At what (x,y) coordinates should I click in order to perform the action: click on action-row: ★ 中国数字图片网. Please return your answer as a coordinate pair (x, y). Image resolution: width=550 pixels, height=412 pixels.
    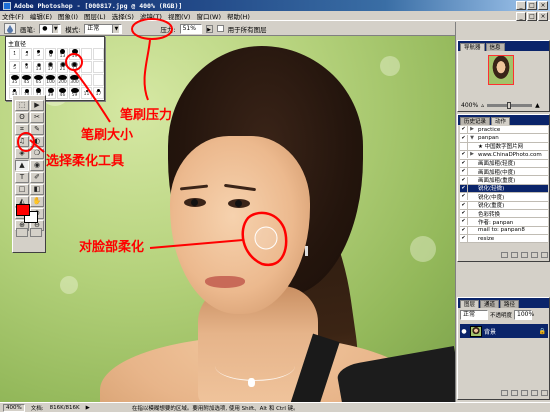
    Looking at the image, I should click on (504, 147).